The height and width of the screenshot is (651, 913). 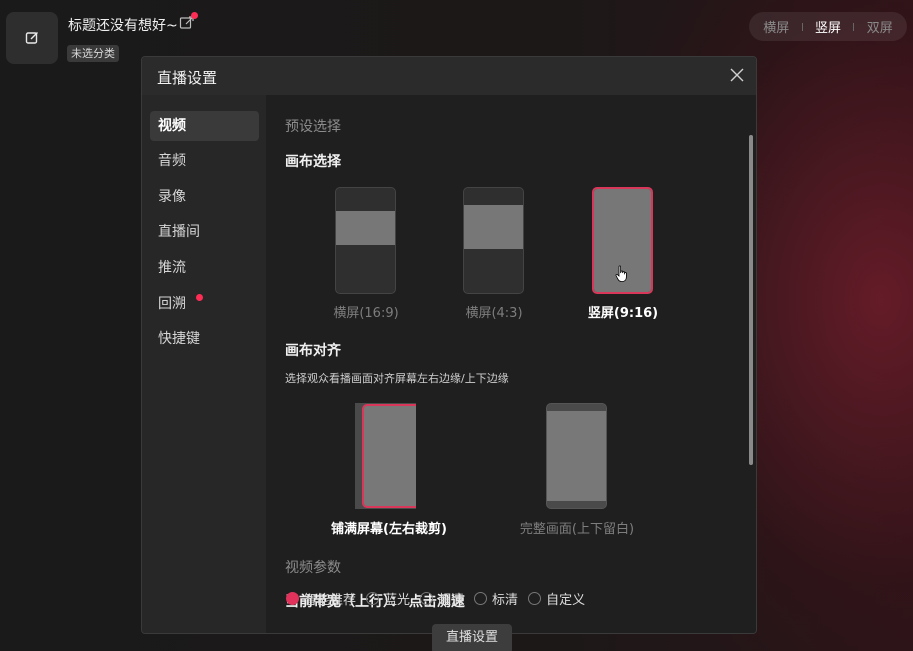 What do you see at coordinates (199, 297) in the screenshot?
I see `nav-replay-dot` at bounding box center [199, 297].